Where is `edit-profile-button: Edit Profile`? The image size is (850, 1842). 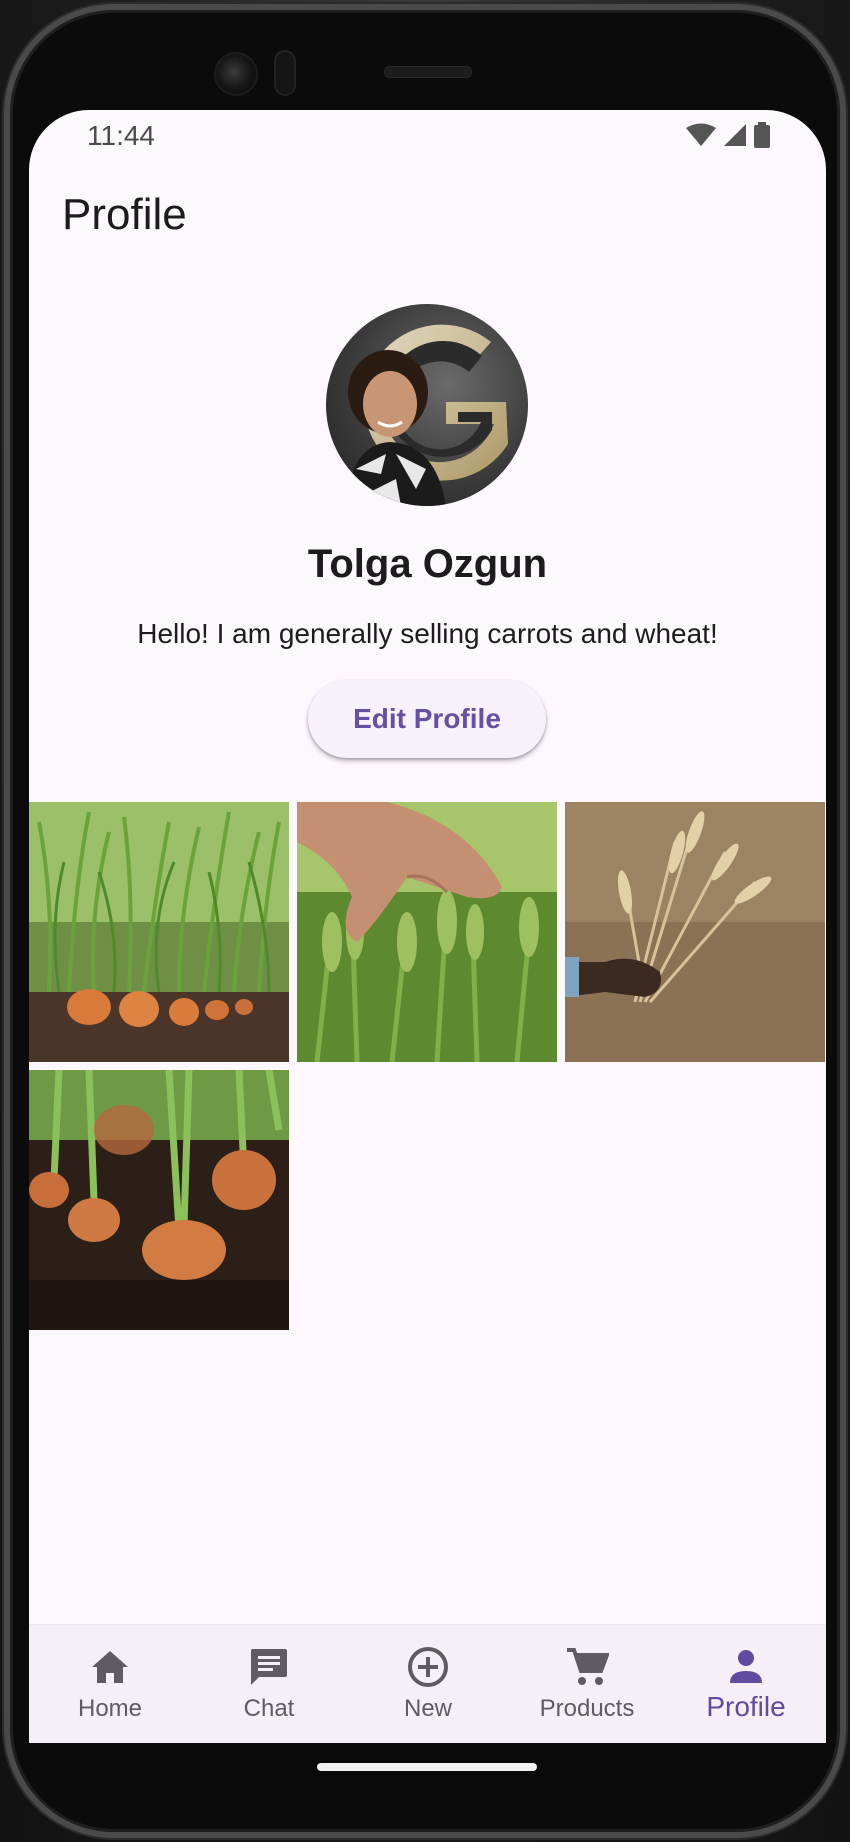 edit-profile-button: Edit Profile is located at coordinates (427, 719).